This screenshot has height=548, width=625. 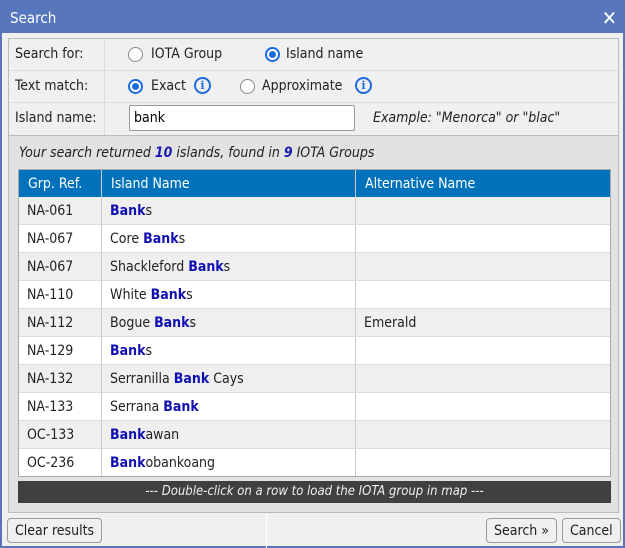 I want to click on radio-exact-label: Exact, so click(x=168, y=86).